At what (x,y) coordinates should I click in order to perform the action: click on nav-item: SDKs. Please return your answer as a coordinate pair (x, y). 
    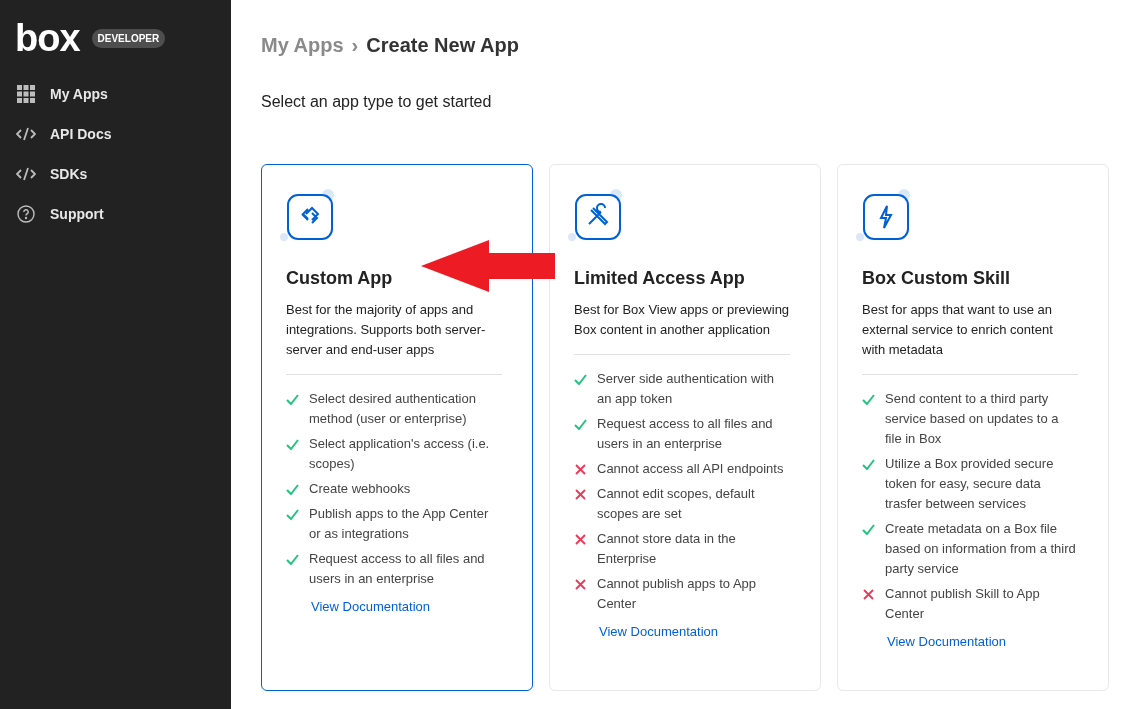
    Looking at the image, I should click on (115, 174).